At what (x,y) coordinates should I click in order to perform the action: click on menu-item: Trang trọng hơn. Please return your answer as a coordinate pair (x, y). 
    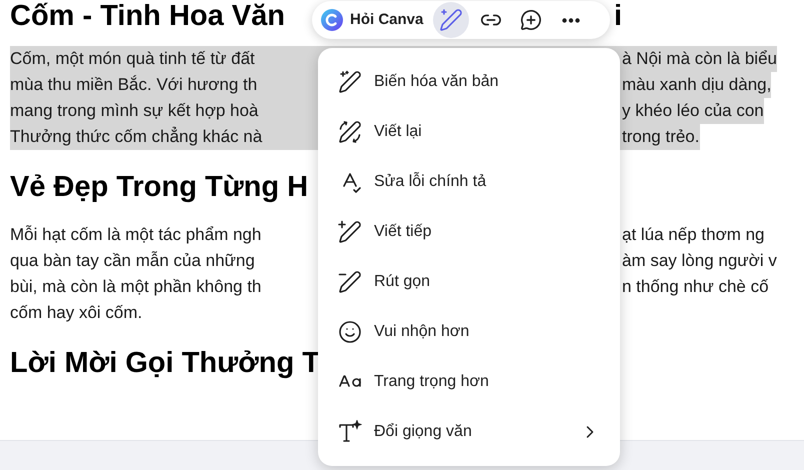
    Looking at the image, I should click on (469, 382).